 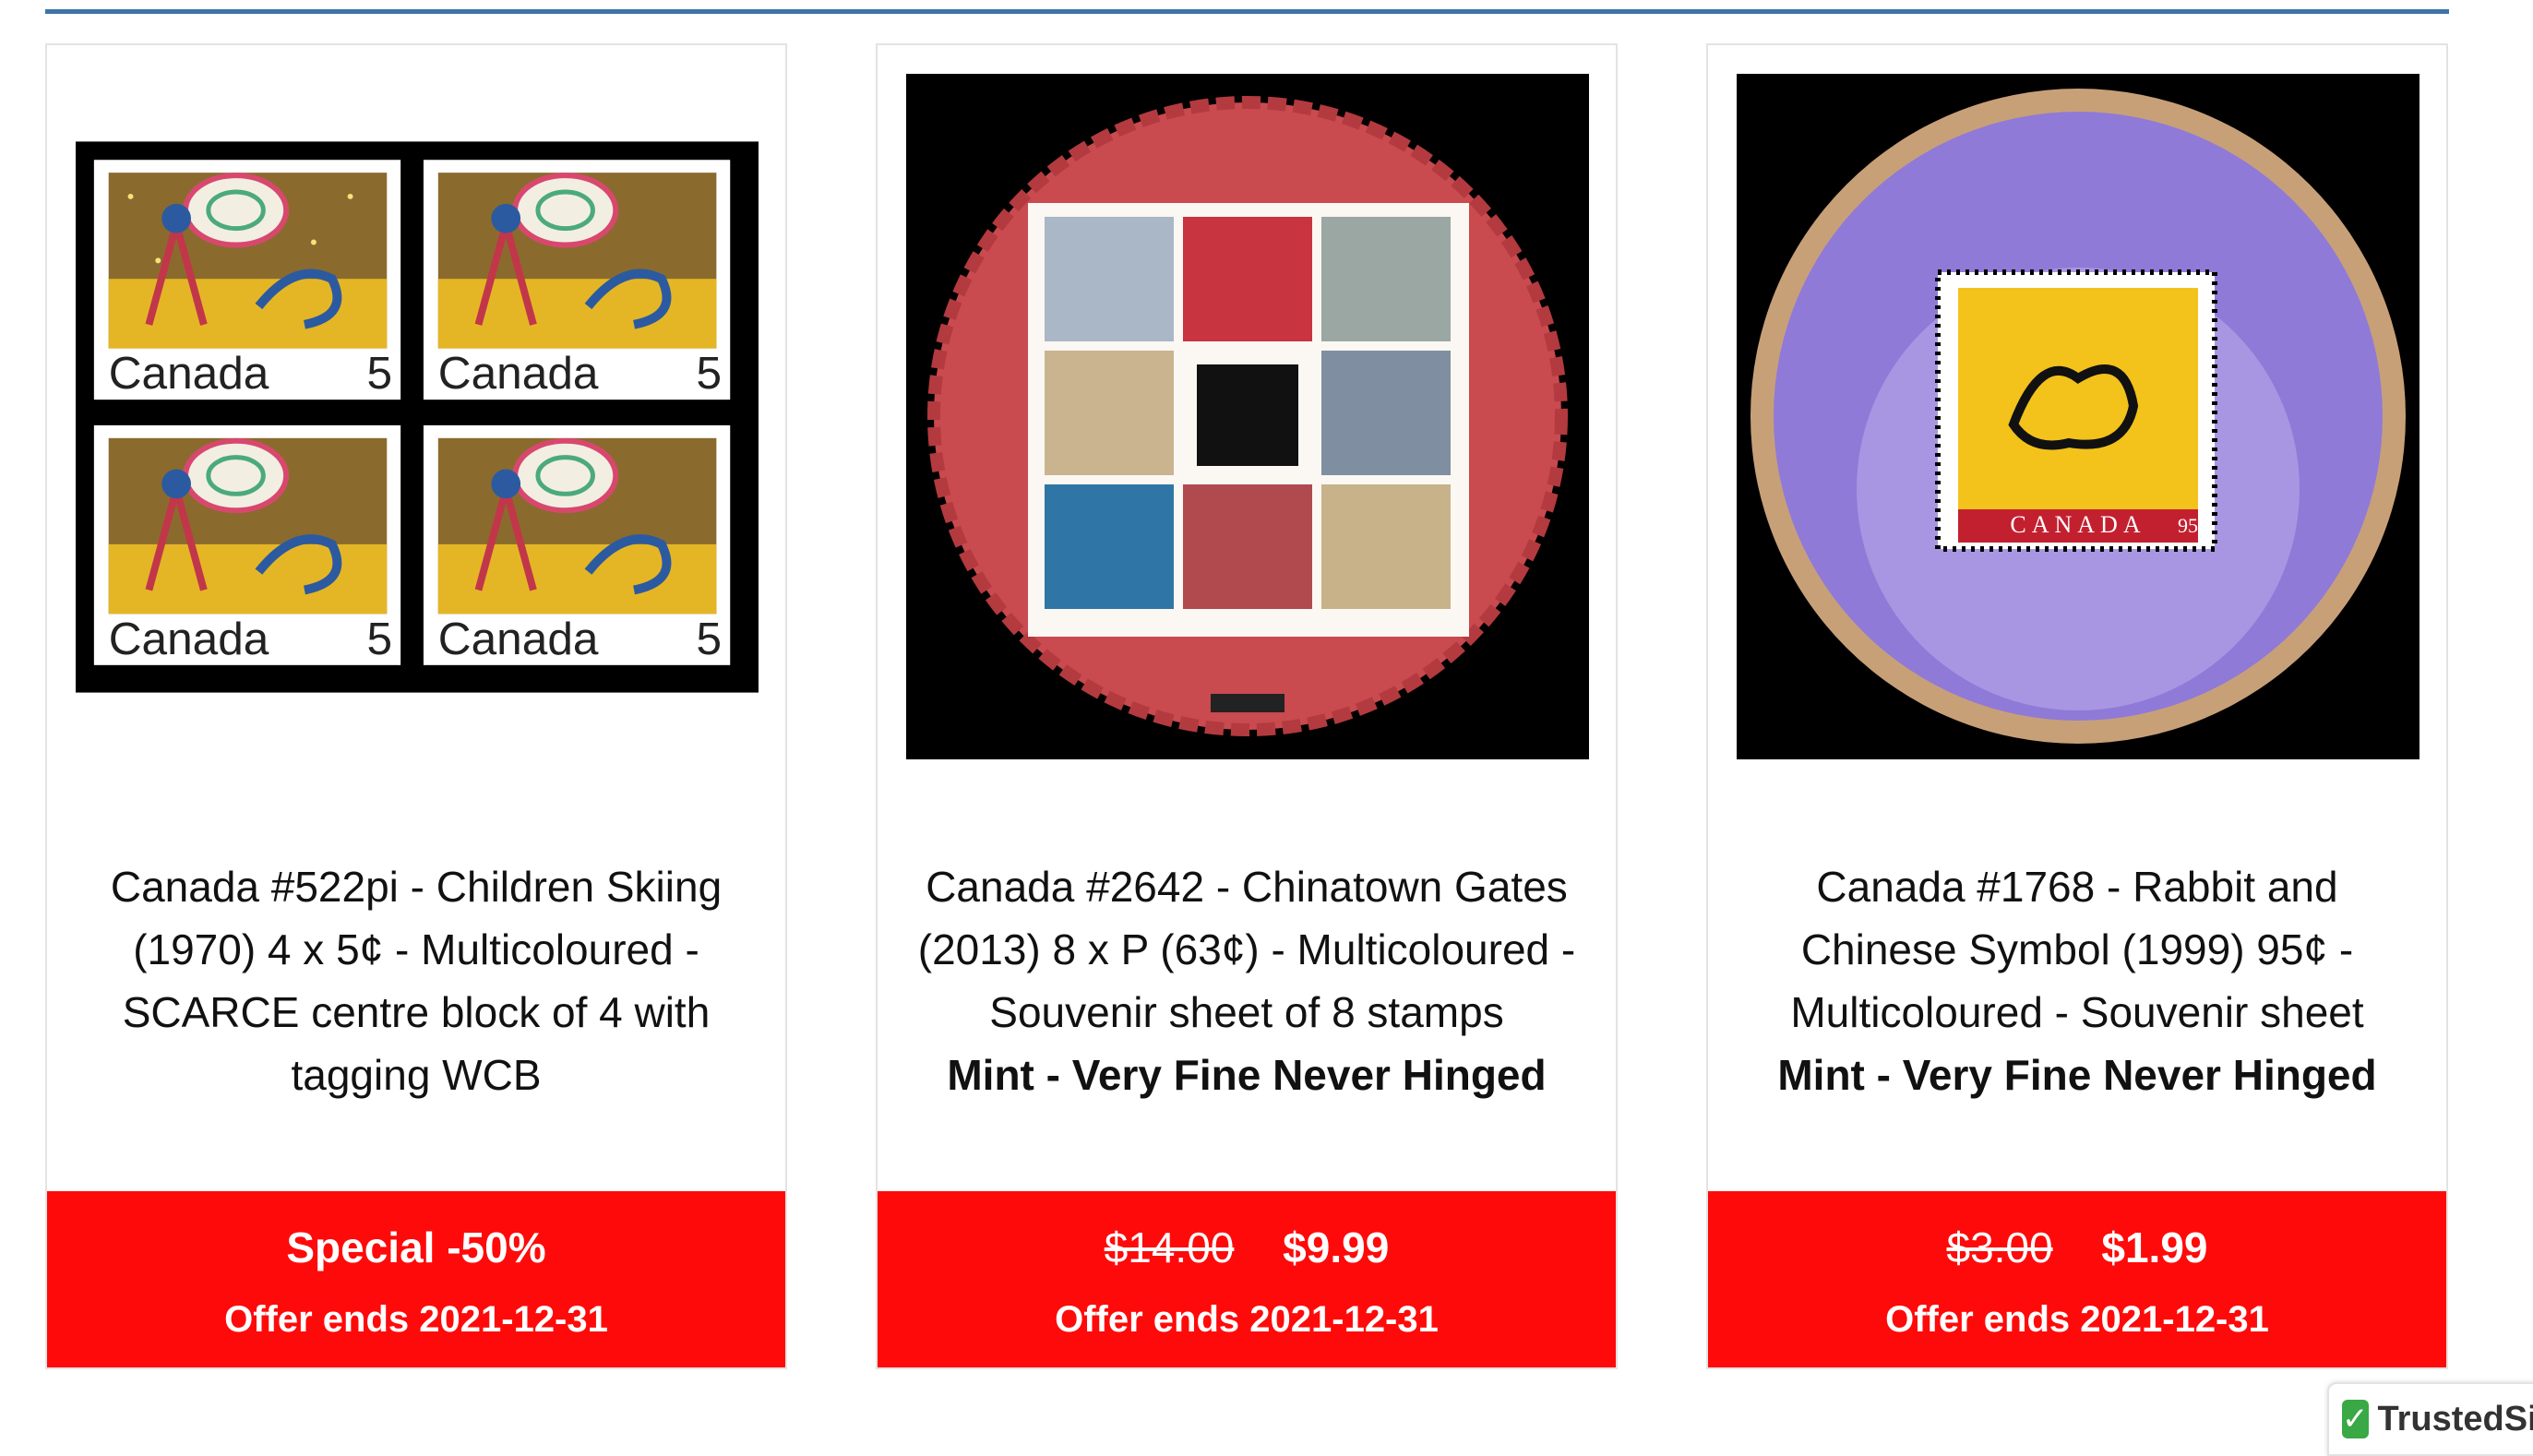 What do you see at coordinates (1247, 1247) in the screenshot?
I see `price-line: $14.00 $9.99` at bounding box center [1247, 1247].